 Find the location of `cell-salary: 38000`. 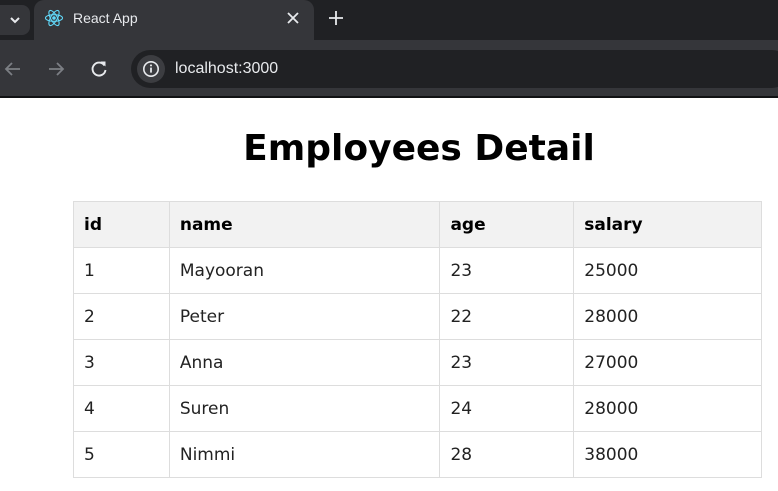

cell-salary: 38000 is located at coordinates (667, 454).